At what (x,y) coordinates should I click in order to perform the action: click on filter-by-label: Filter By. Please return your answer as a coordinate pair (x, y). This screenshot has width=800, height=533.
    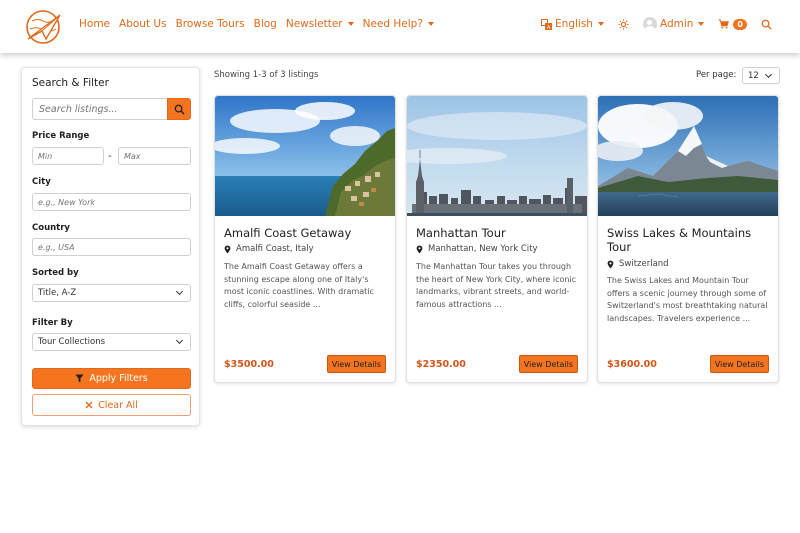
    Looking at the image, I should click on (52, 323).